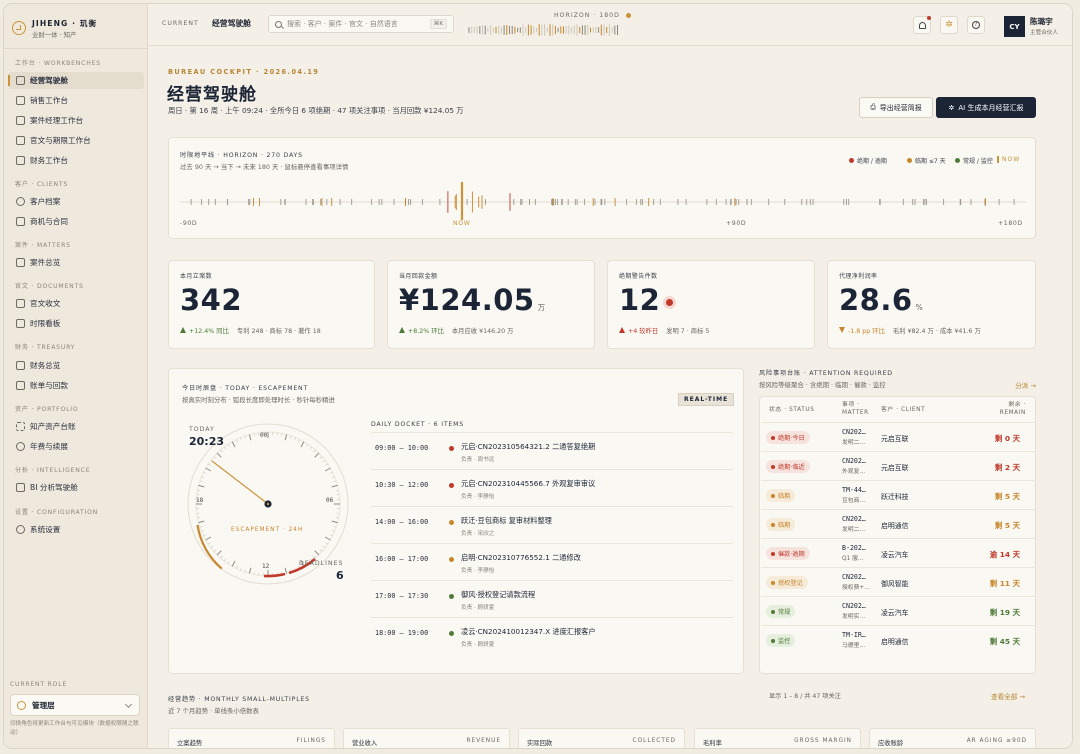 This screenshot has height=754, width=1080. I want to click on axis-label-now: NOW, so click(462, 223).